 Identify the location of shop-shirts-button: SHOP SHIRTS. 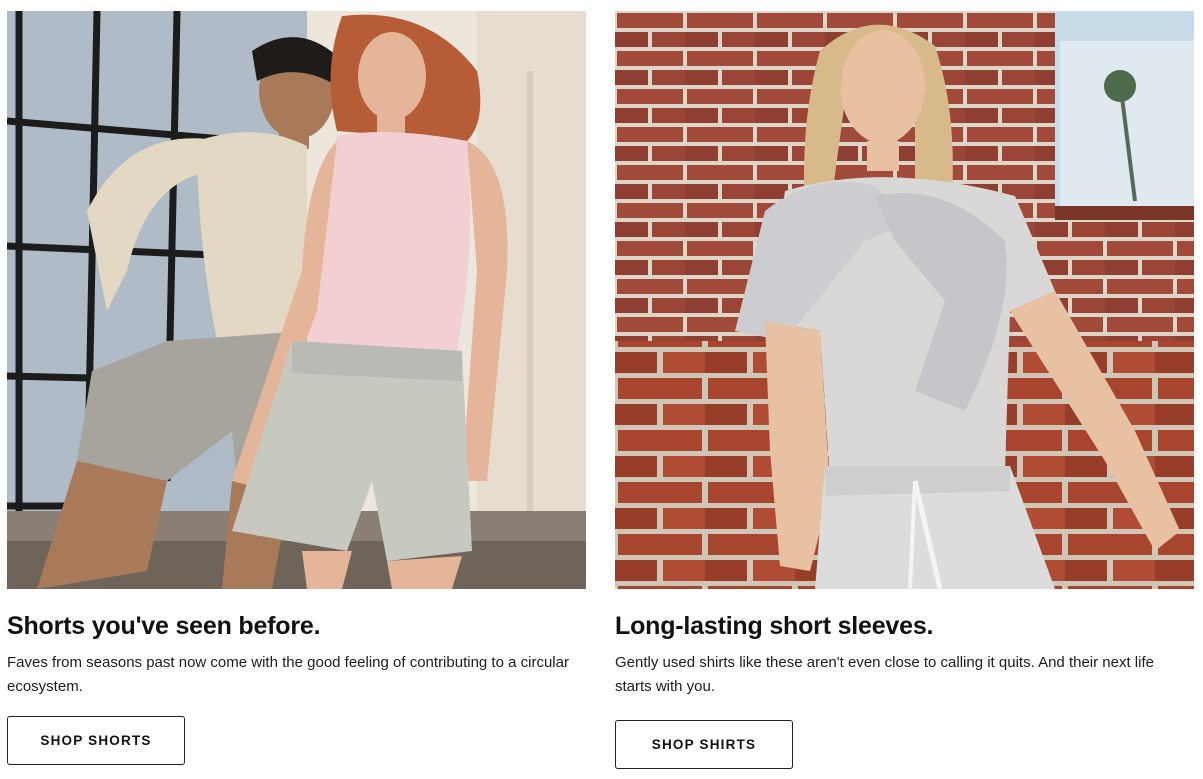
(704, 744).